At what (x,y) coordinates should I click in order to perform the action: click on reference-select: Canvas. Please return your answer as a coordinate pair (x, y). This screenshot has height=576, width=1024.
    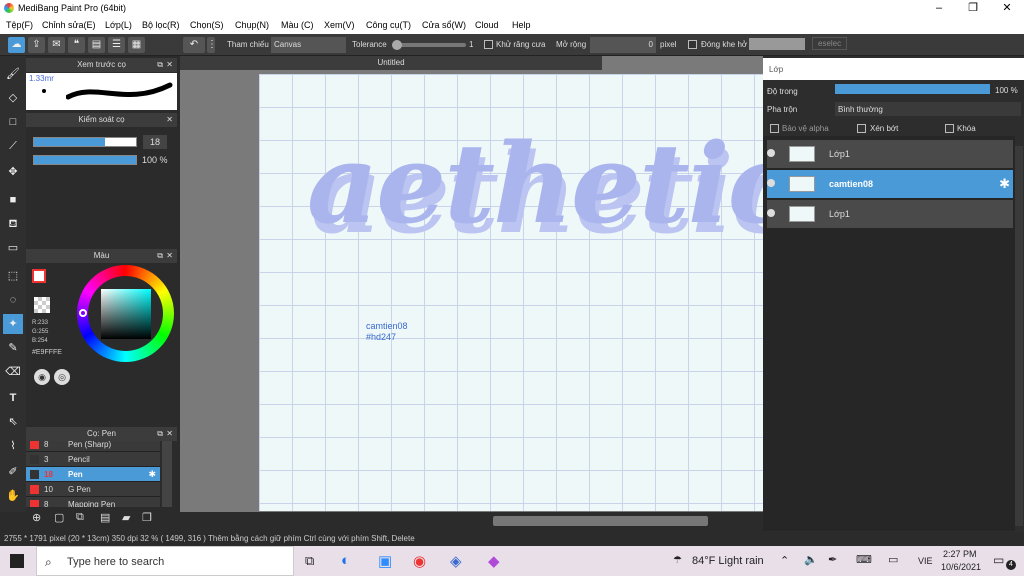
    Looking at the image, I should click on (308, 45).